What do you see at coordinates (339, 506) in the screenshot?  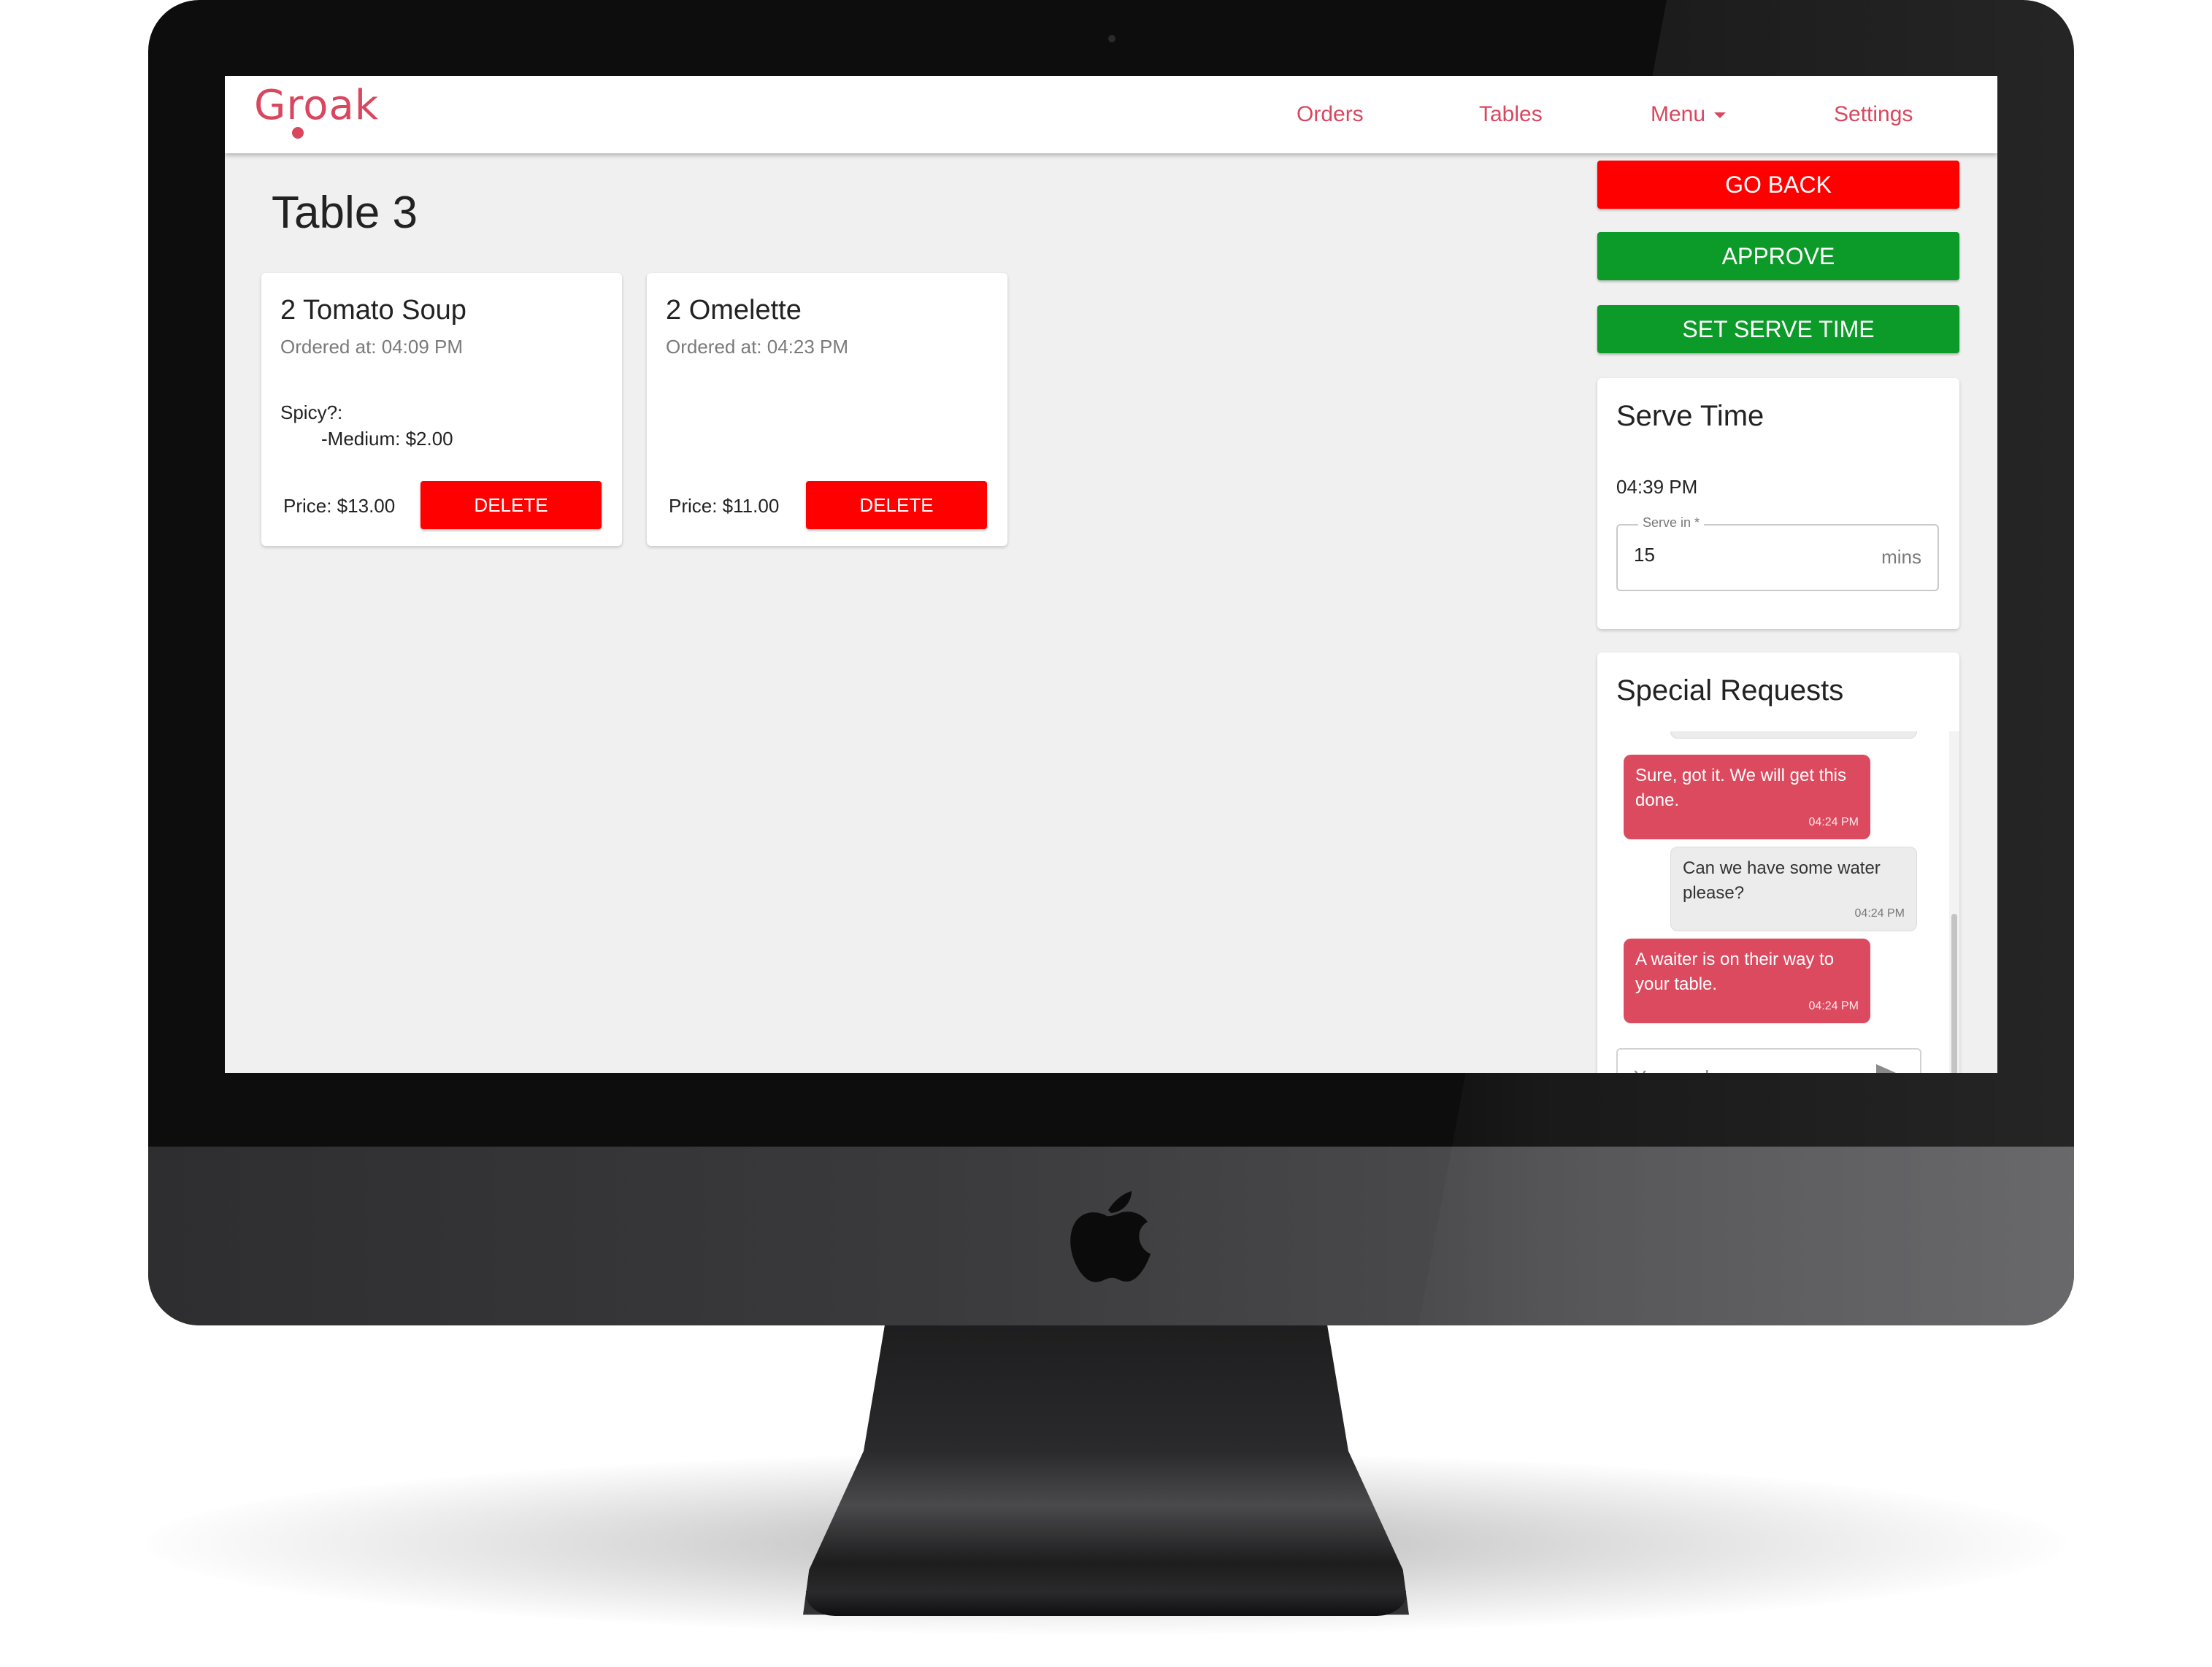 I see `order-price: Price: $13.00` at bounding box center [339, 506].